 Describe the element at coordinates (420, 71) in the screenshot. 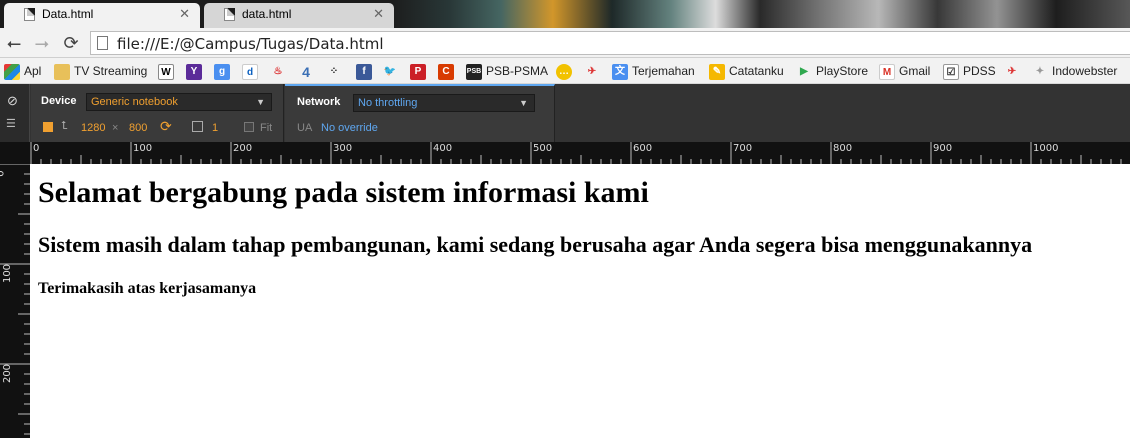

I see `bookmark-pinterest: P` at that location.